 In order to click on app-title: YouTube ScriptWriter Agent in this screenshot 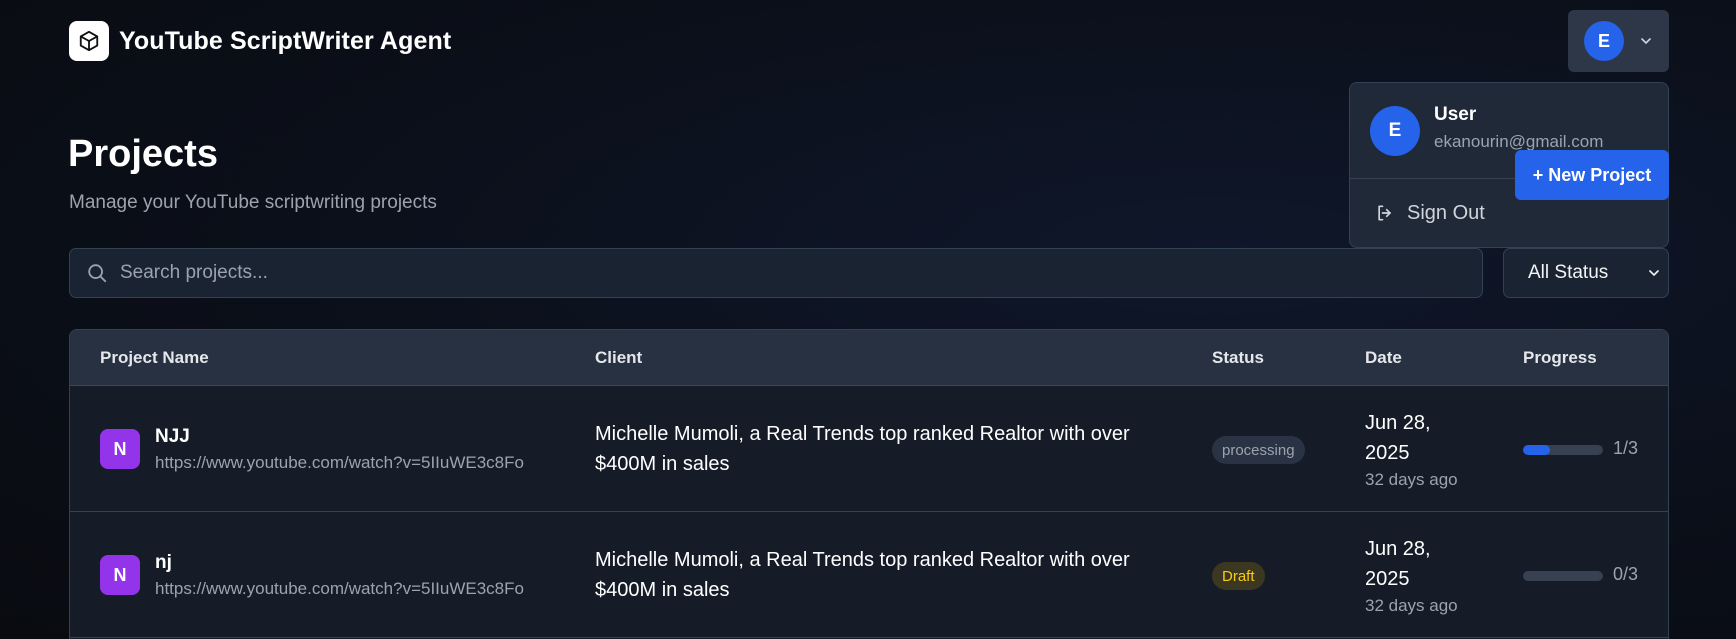, I will do `click(285, 40)`.